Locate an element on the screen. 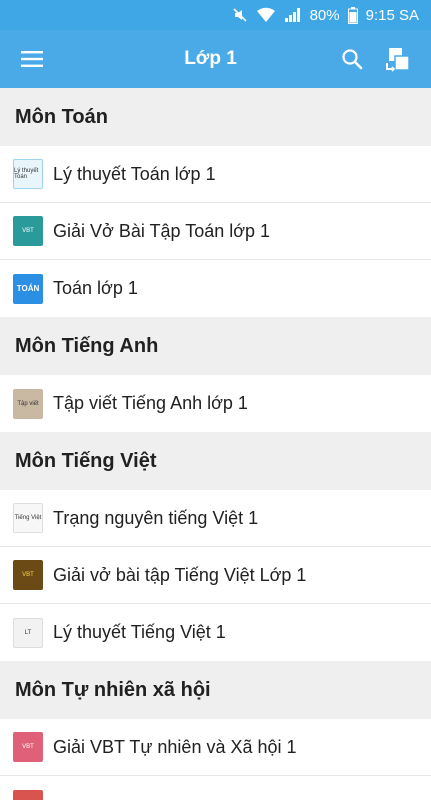 Image resolution: width=431 pixels, height=800 pixels. page-title: Lớp 1 is located at coordinates (210, 58).